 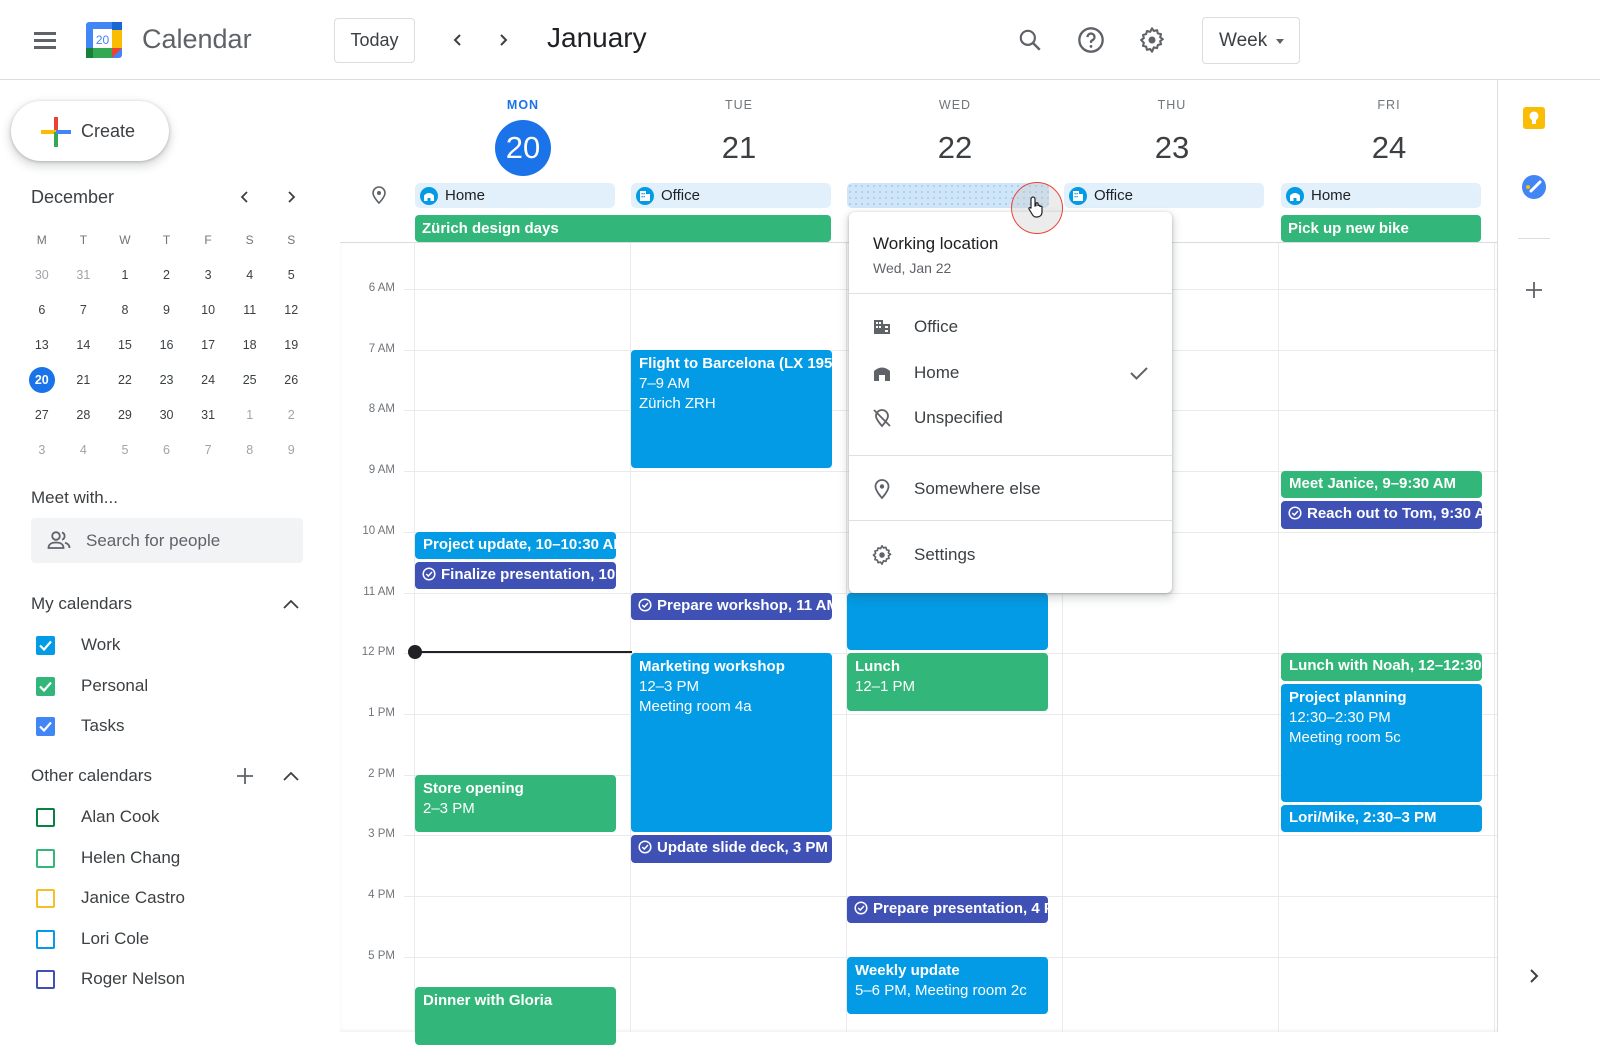 I want to click on calendar-item-helen-chang: Helen Chang, so click(x=166, y=858).